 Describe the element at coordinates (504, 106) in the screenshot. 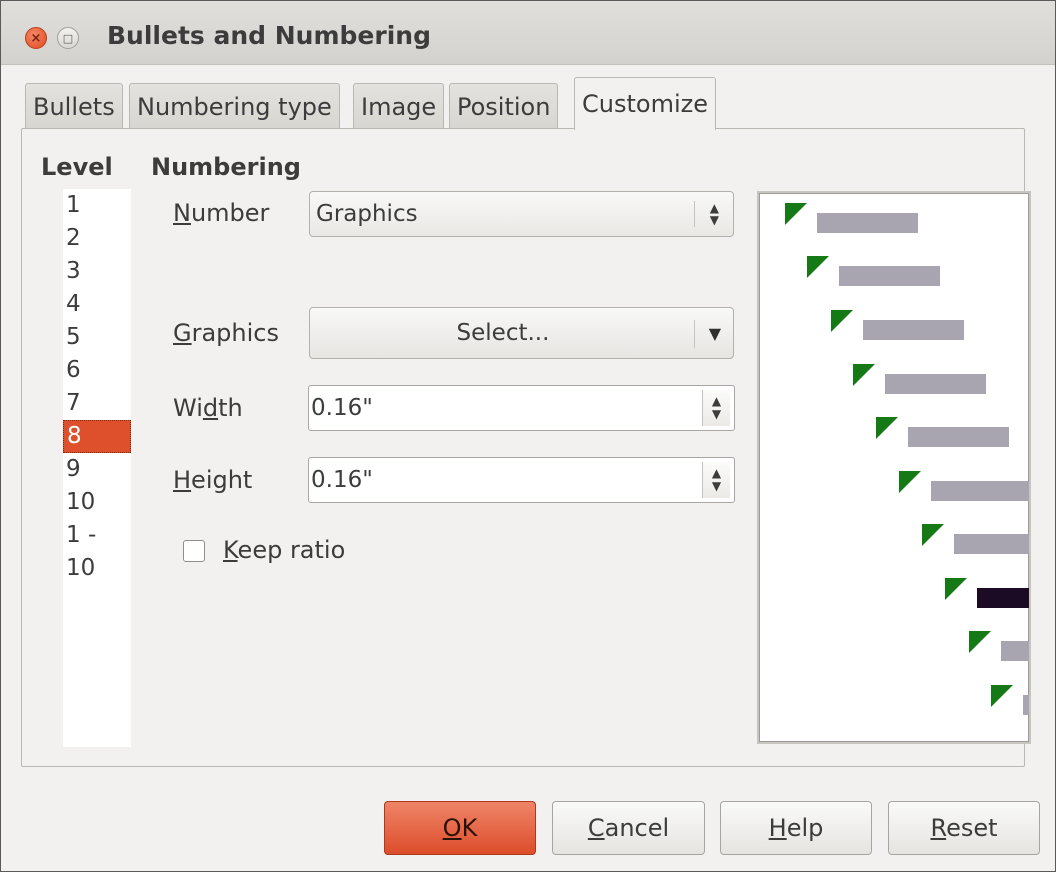

I see `tab-position: Position` at that location.